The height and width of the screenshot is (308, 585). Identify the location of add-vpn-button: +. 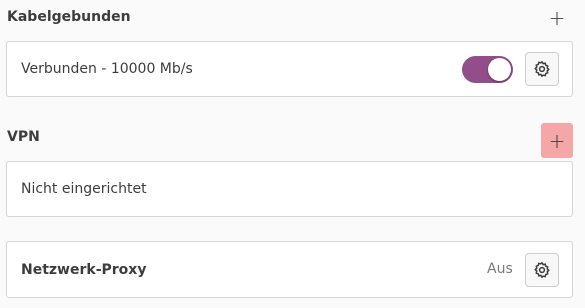
(557, 140).